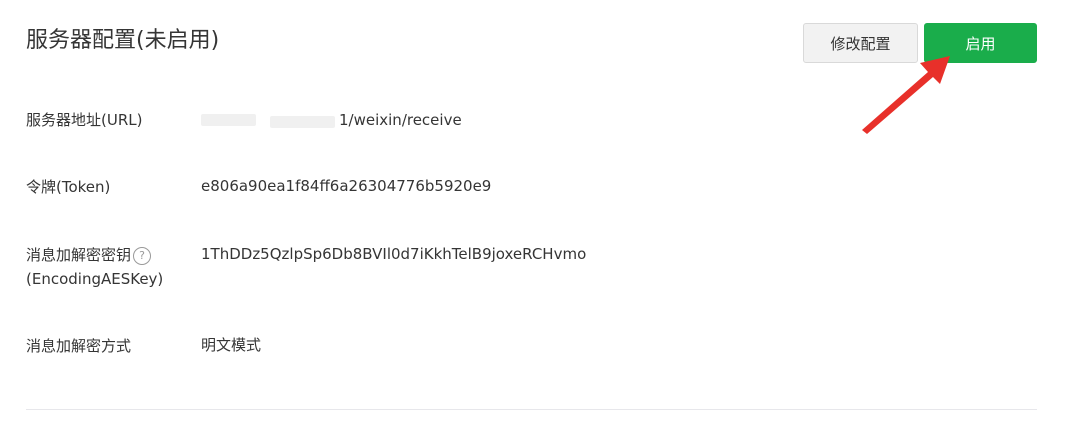  What do you see at coordinates (346, 186) in the screenshot?
I see `token-value: e806a90ea1f84ff6a26304776b5920e9` at bounding box center [346, 186].